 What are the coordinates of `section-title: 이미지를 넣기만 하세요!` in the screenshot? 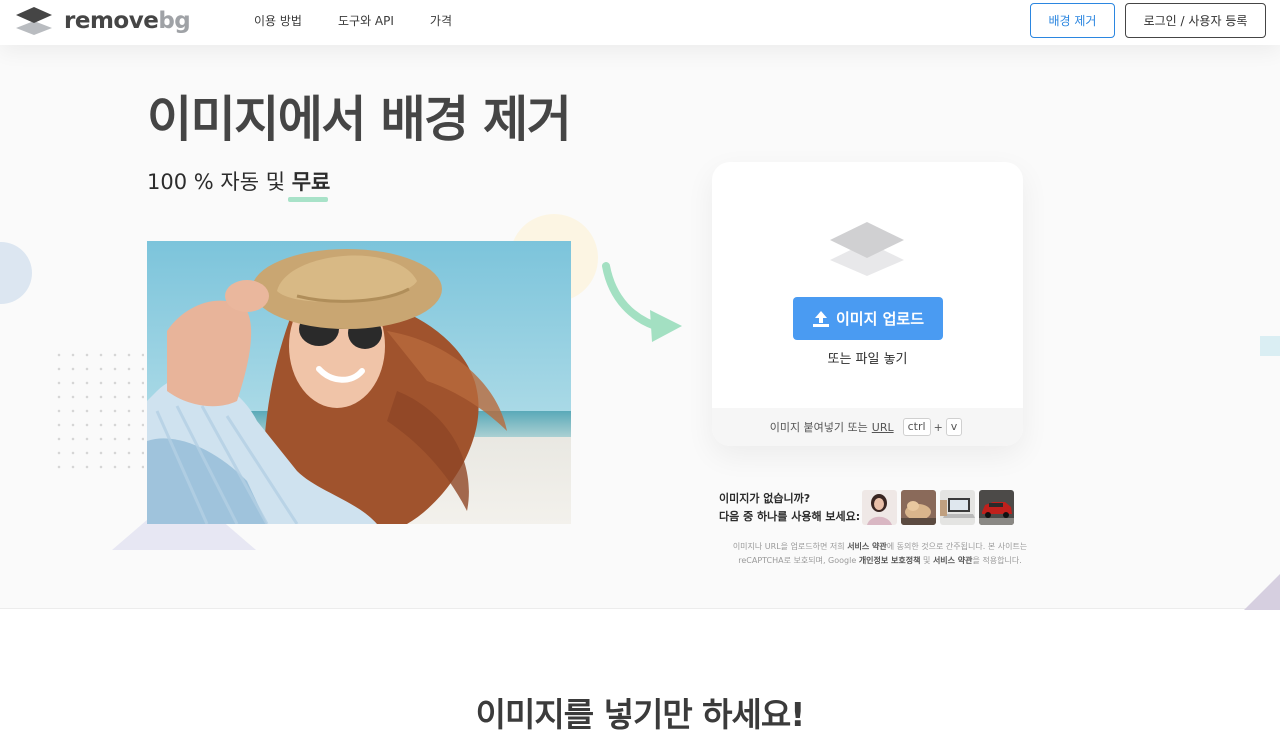 It's located at (640, 714).